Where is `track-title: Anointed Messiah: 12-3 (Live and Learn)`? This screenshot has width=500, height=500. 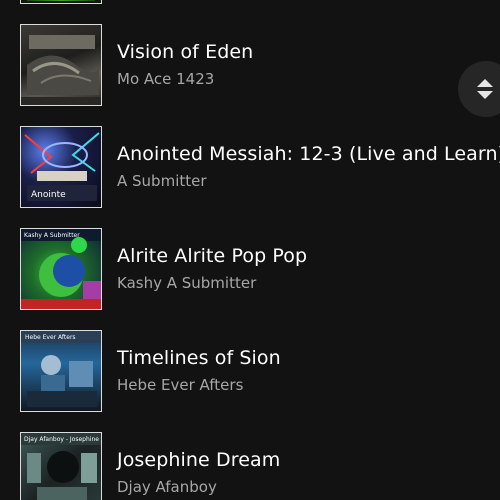 track-title: Anointed Messiah: 12-3 (Live and Learn) is located at coordinates (308, 154).